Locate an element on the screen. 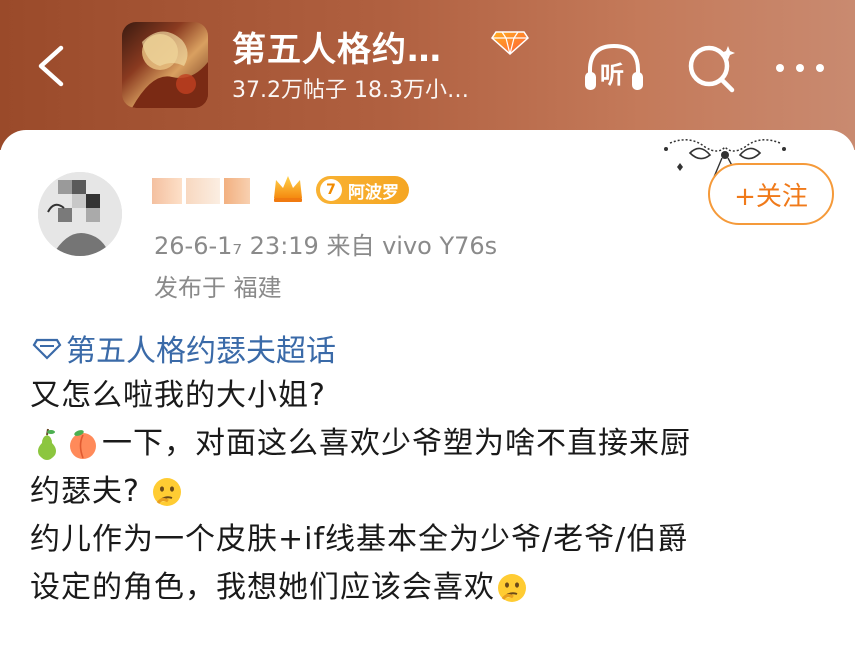 This screenshot has height=661, width=855. body-line: 约儿作为一个皮肤+if线基本全为少爷/老爷/伯爵 is located at coordinates (359, 539).